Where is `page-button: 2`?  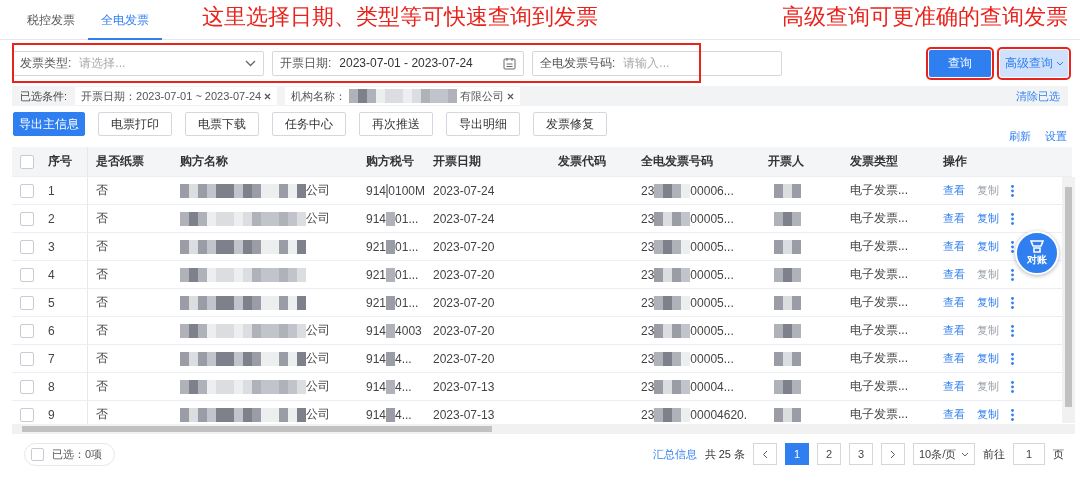 page-button: 2 is located at coordinates (829, 454).